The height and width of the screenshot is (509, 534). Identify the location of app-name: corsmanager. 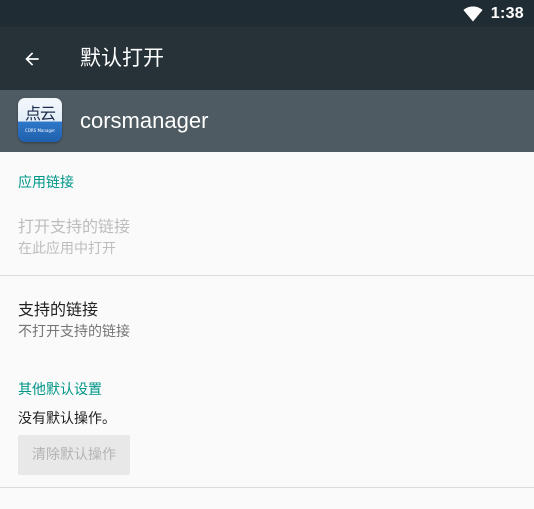
(144, 120).